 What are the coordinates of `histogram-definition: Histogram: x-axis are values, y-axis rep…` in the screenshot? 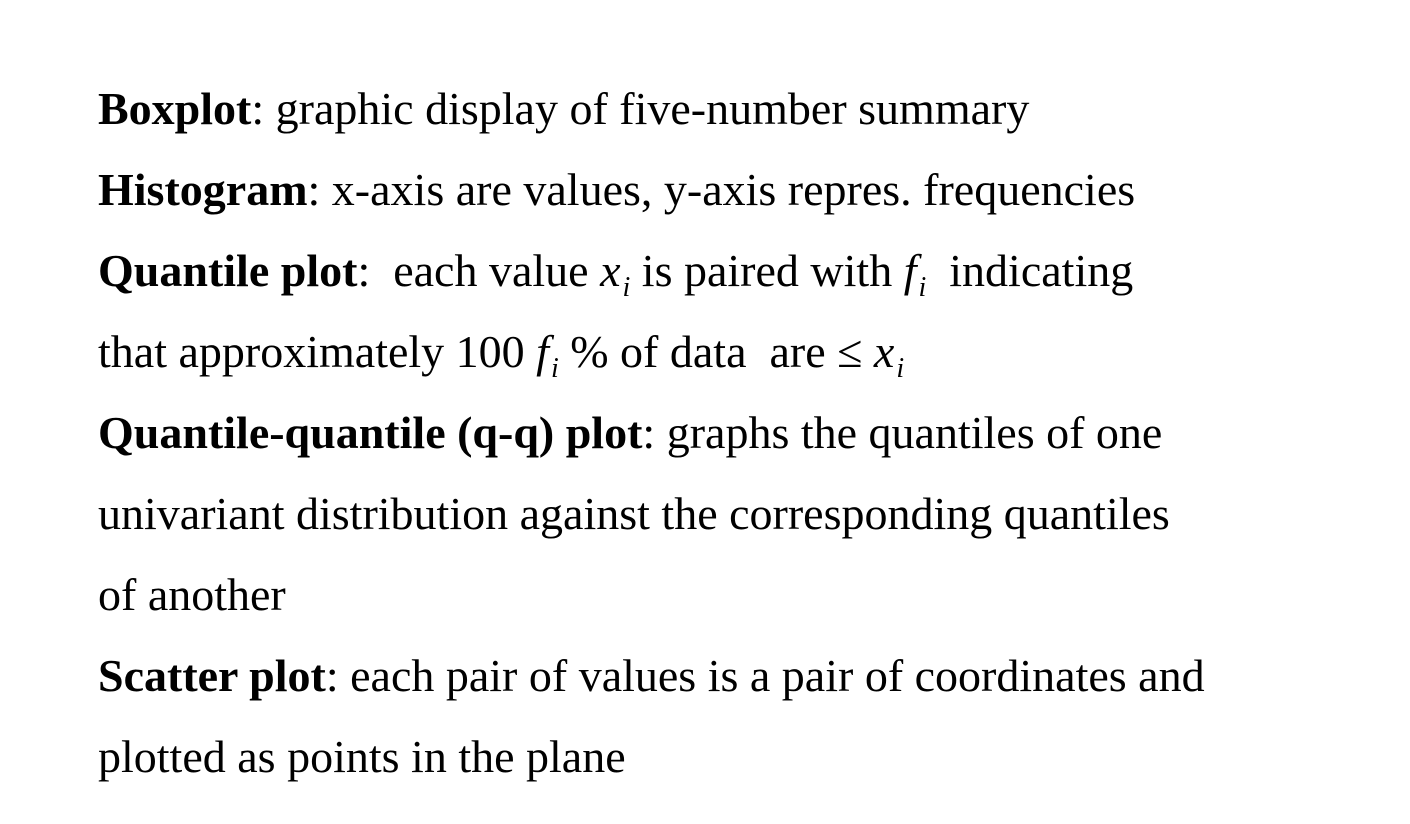 It's located at (743, 189).